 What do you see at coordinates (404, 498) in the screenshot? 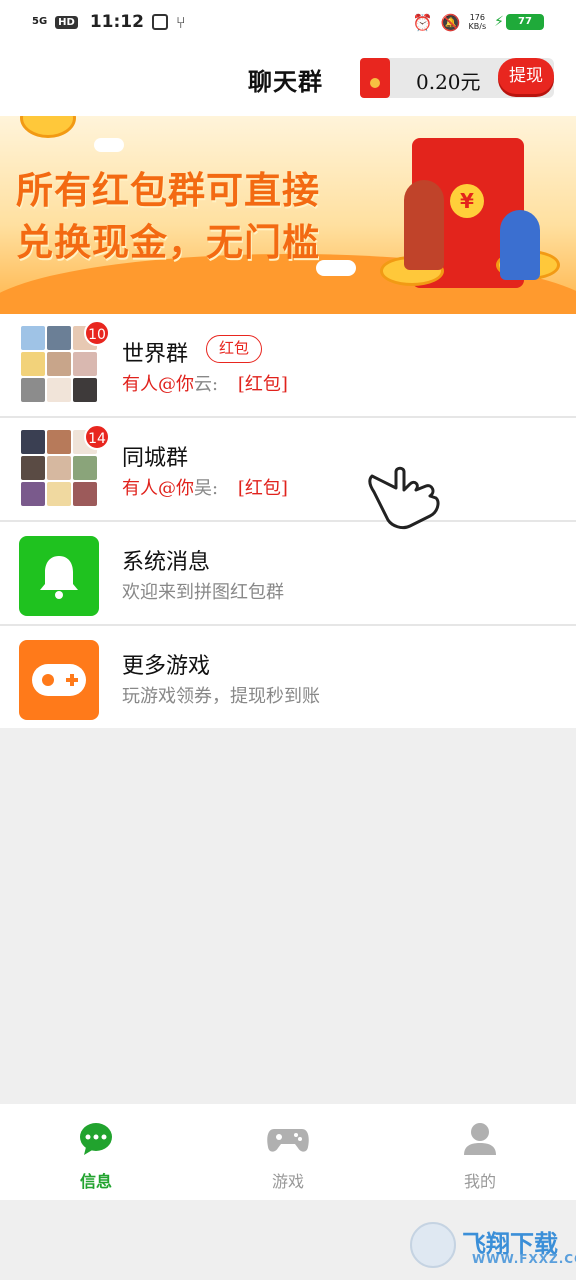
I see `tap-hint-hand-icon` at bounding box center [404, 498].